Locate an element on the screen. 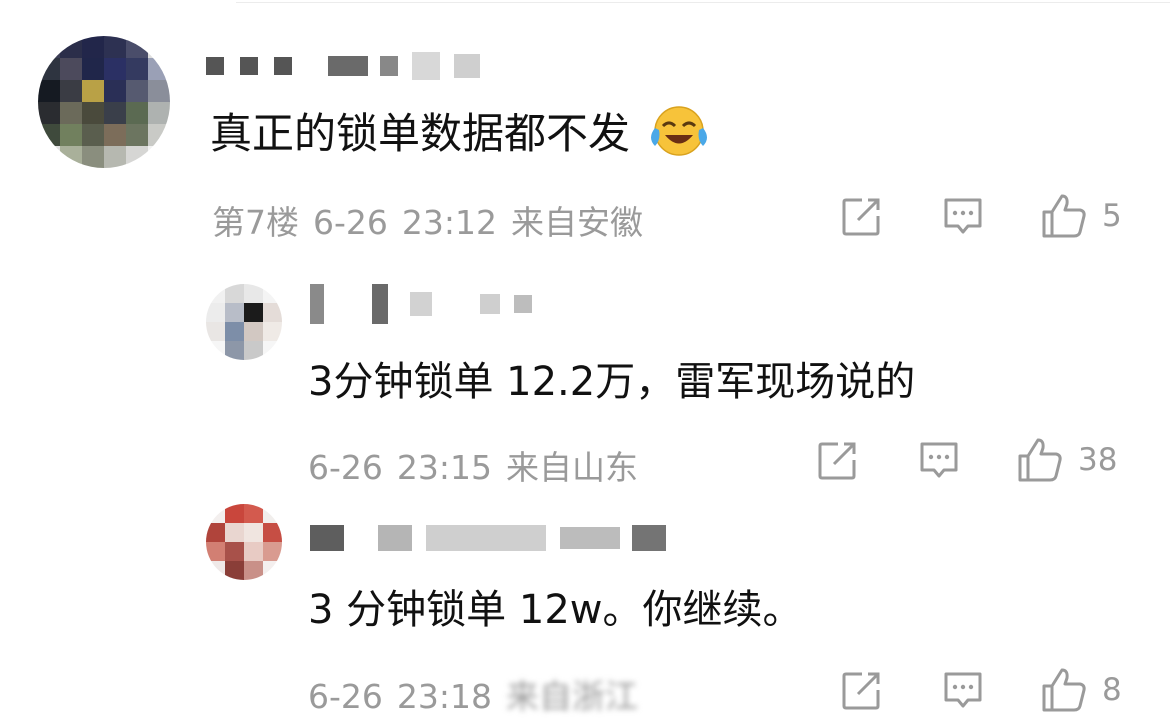  comment-time: 23:15 is located at coordinates (444, 467).